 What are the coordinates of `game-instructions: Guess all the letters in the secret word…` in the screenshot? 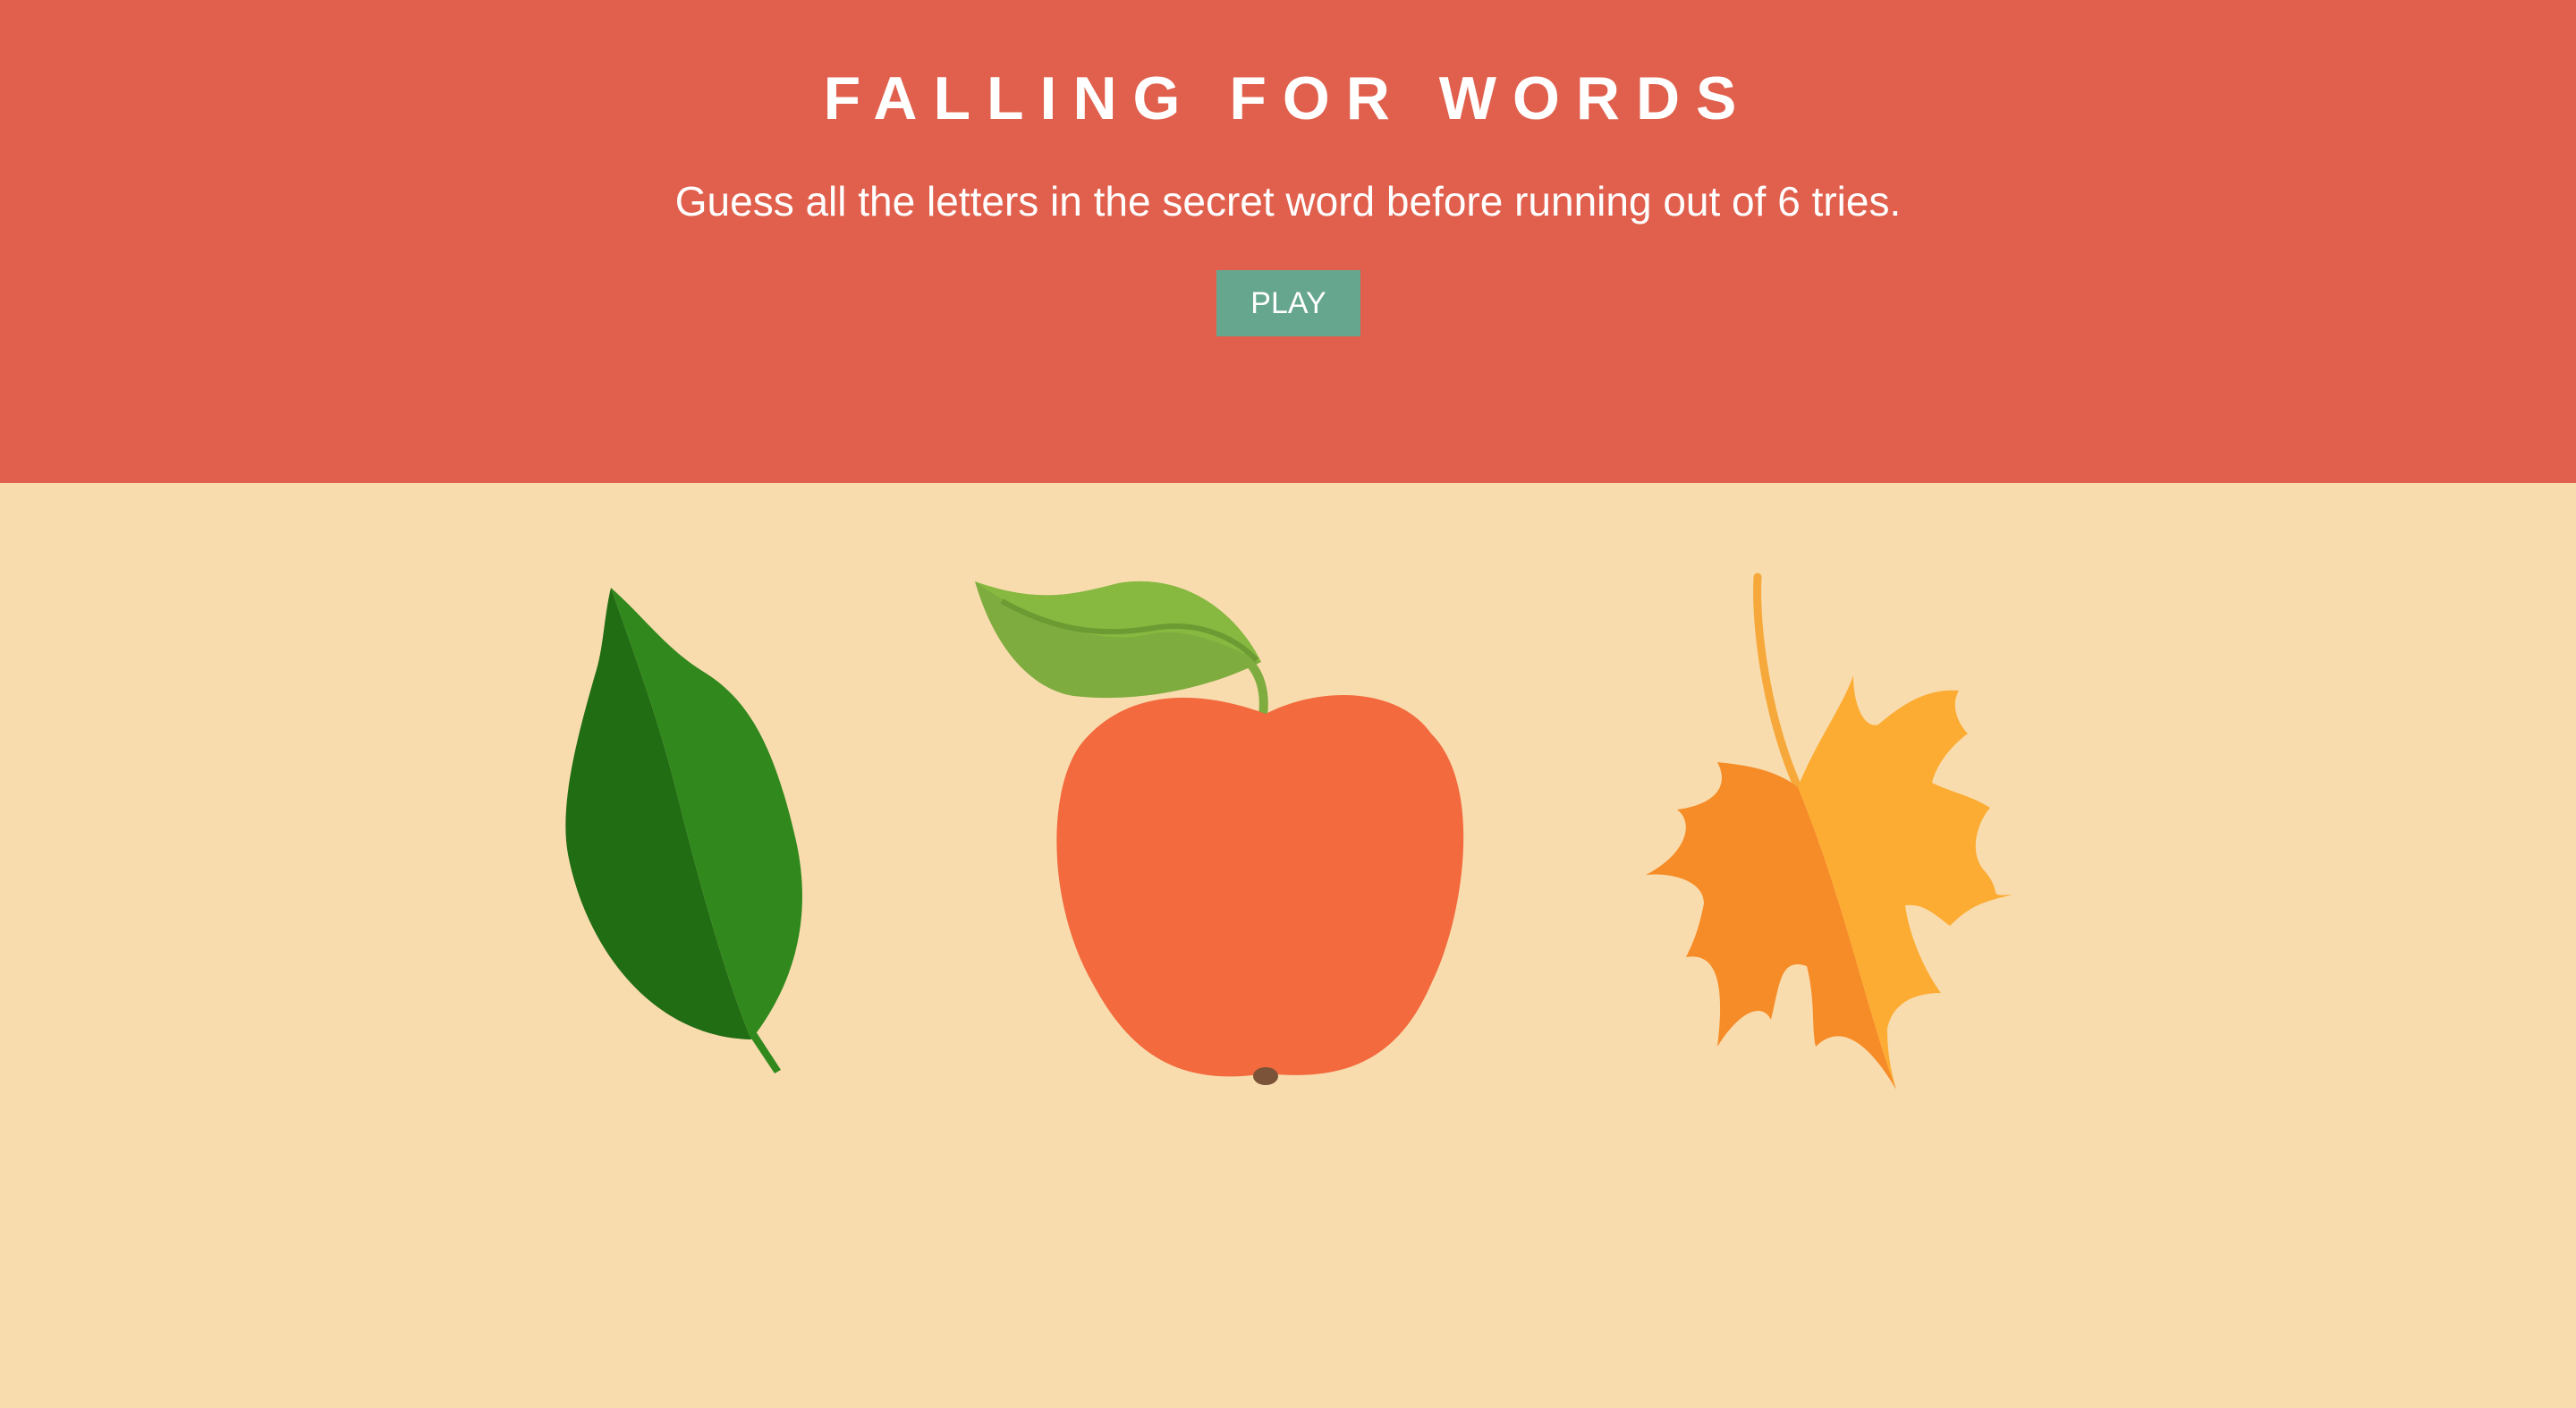 It's located at (1288, 202).